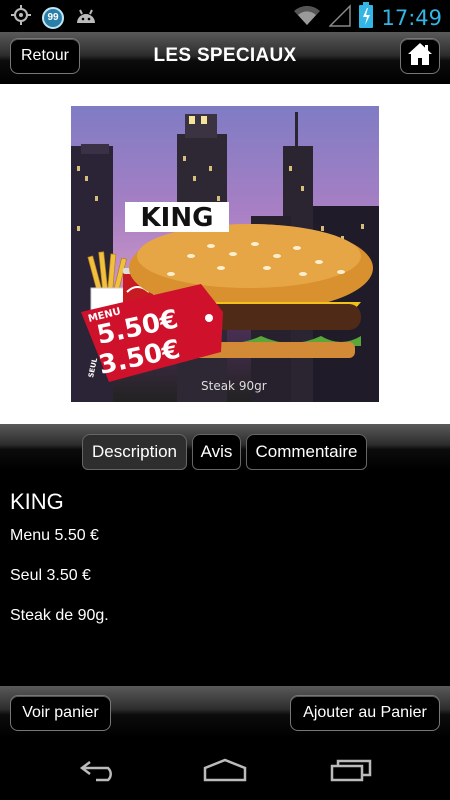 Image resolution: width=450 pixels, height=800 pixels. What do you see at coordinates (225, 772) in the screenshot?
I see `home-nav-icon` at bounding box center [225, 772].